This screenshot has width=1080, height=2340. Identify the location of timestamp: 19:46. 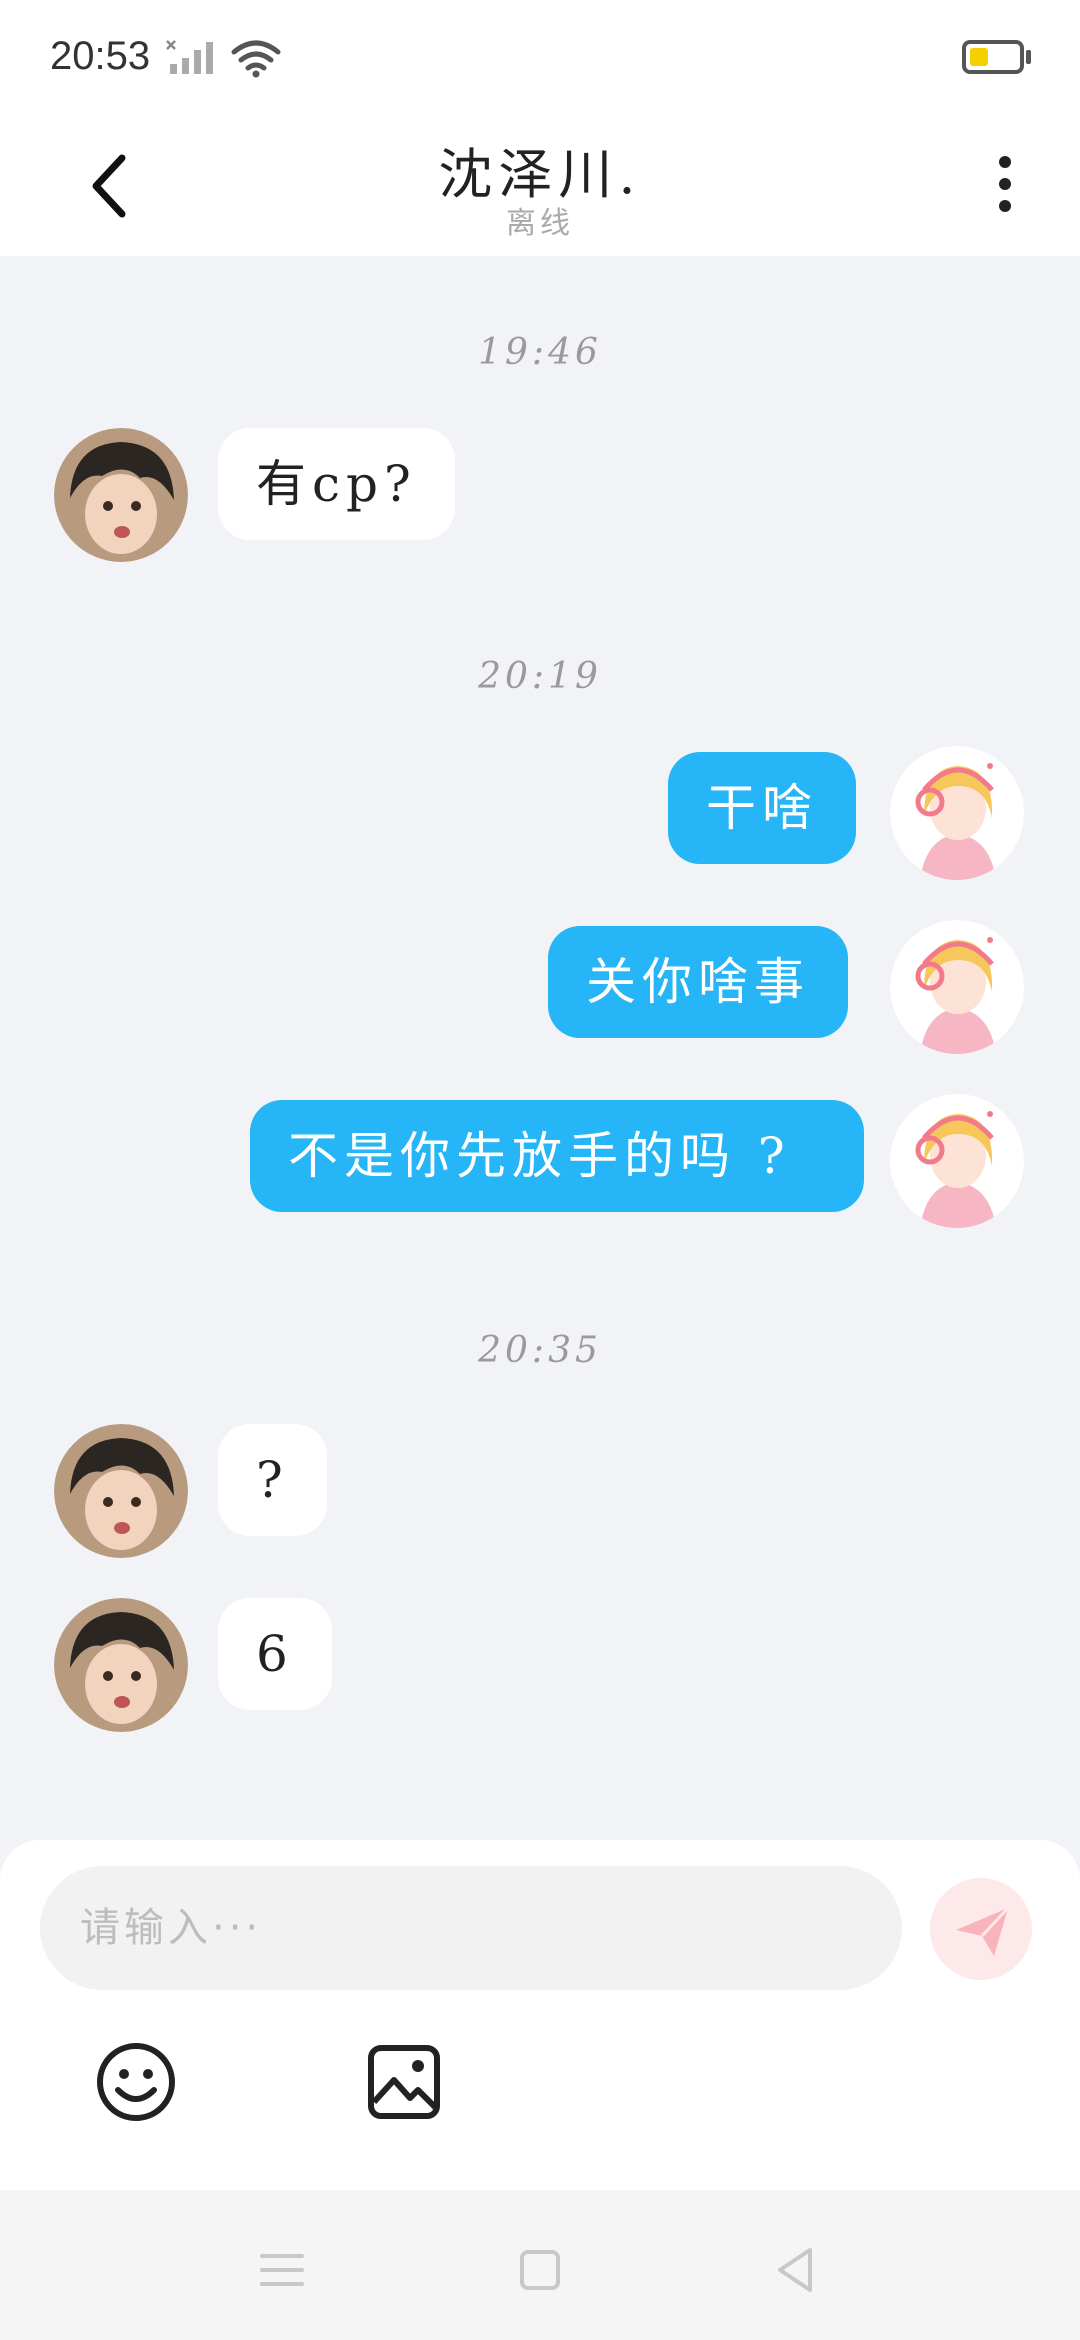
(540, 352).